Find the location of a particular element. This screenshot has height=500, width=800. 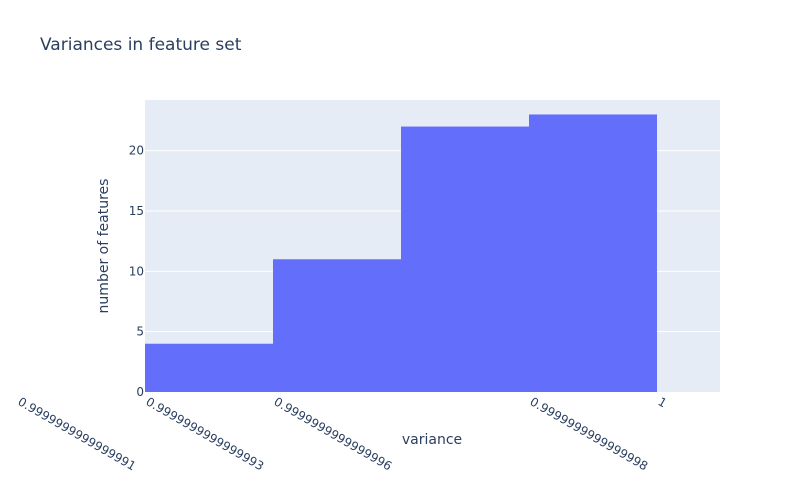

y-tick-label: 20 is located at coordinates (136, 151).